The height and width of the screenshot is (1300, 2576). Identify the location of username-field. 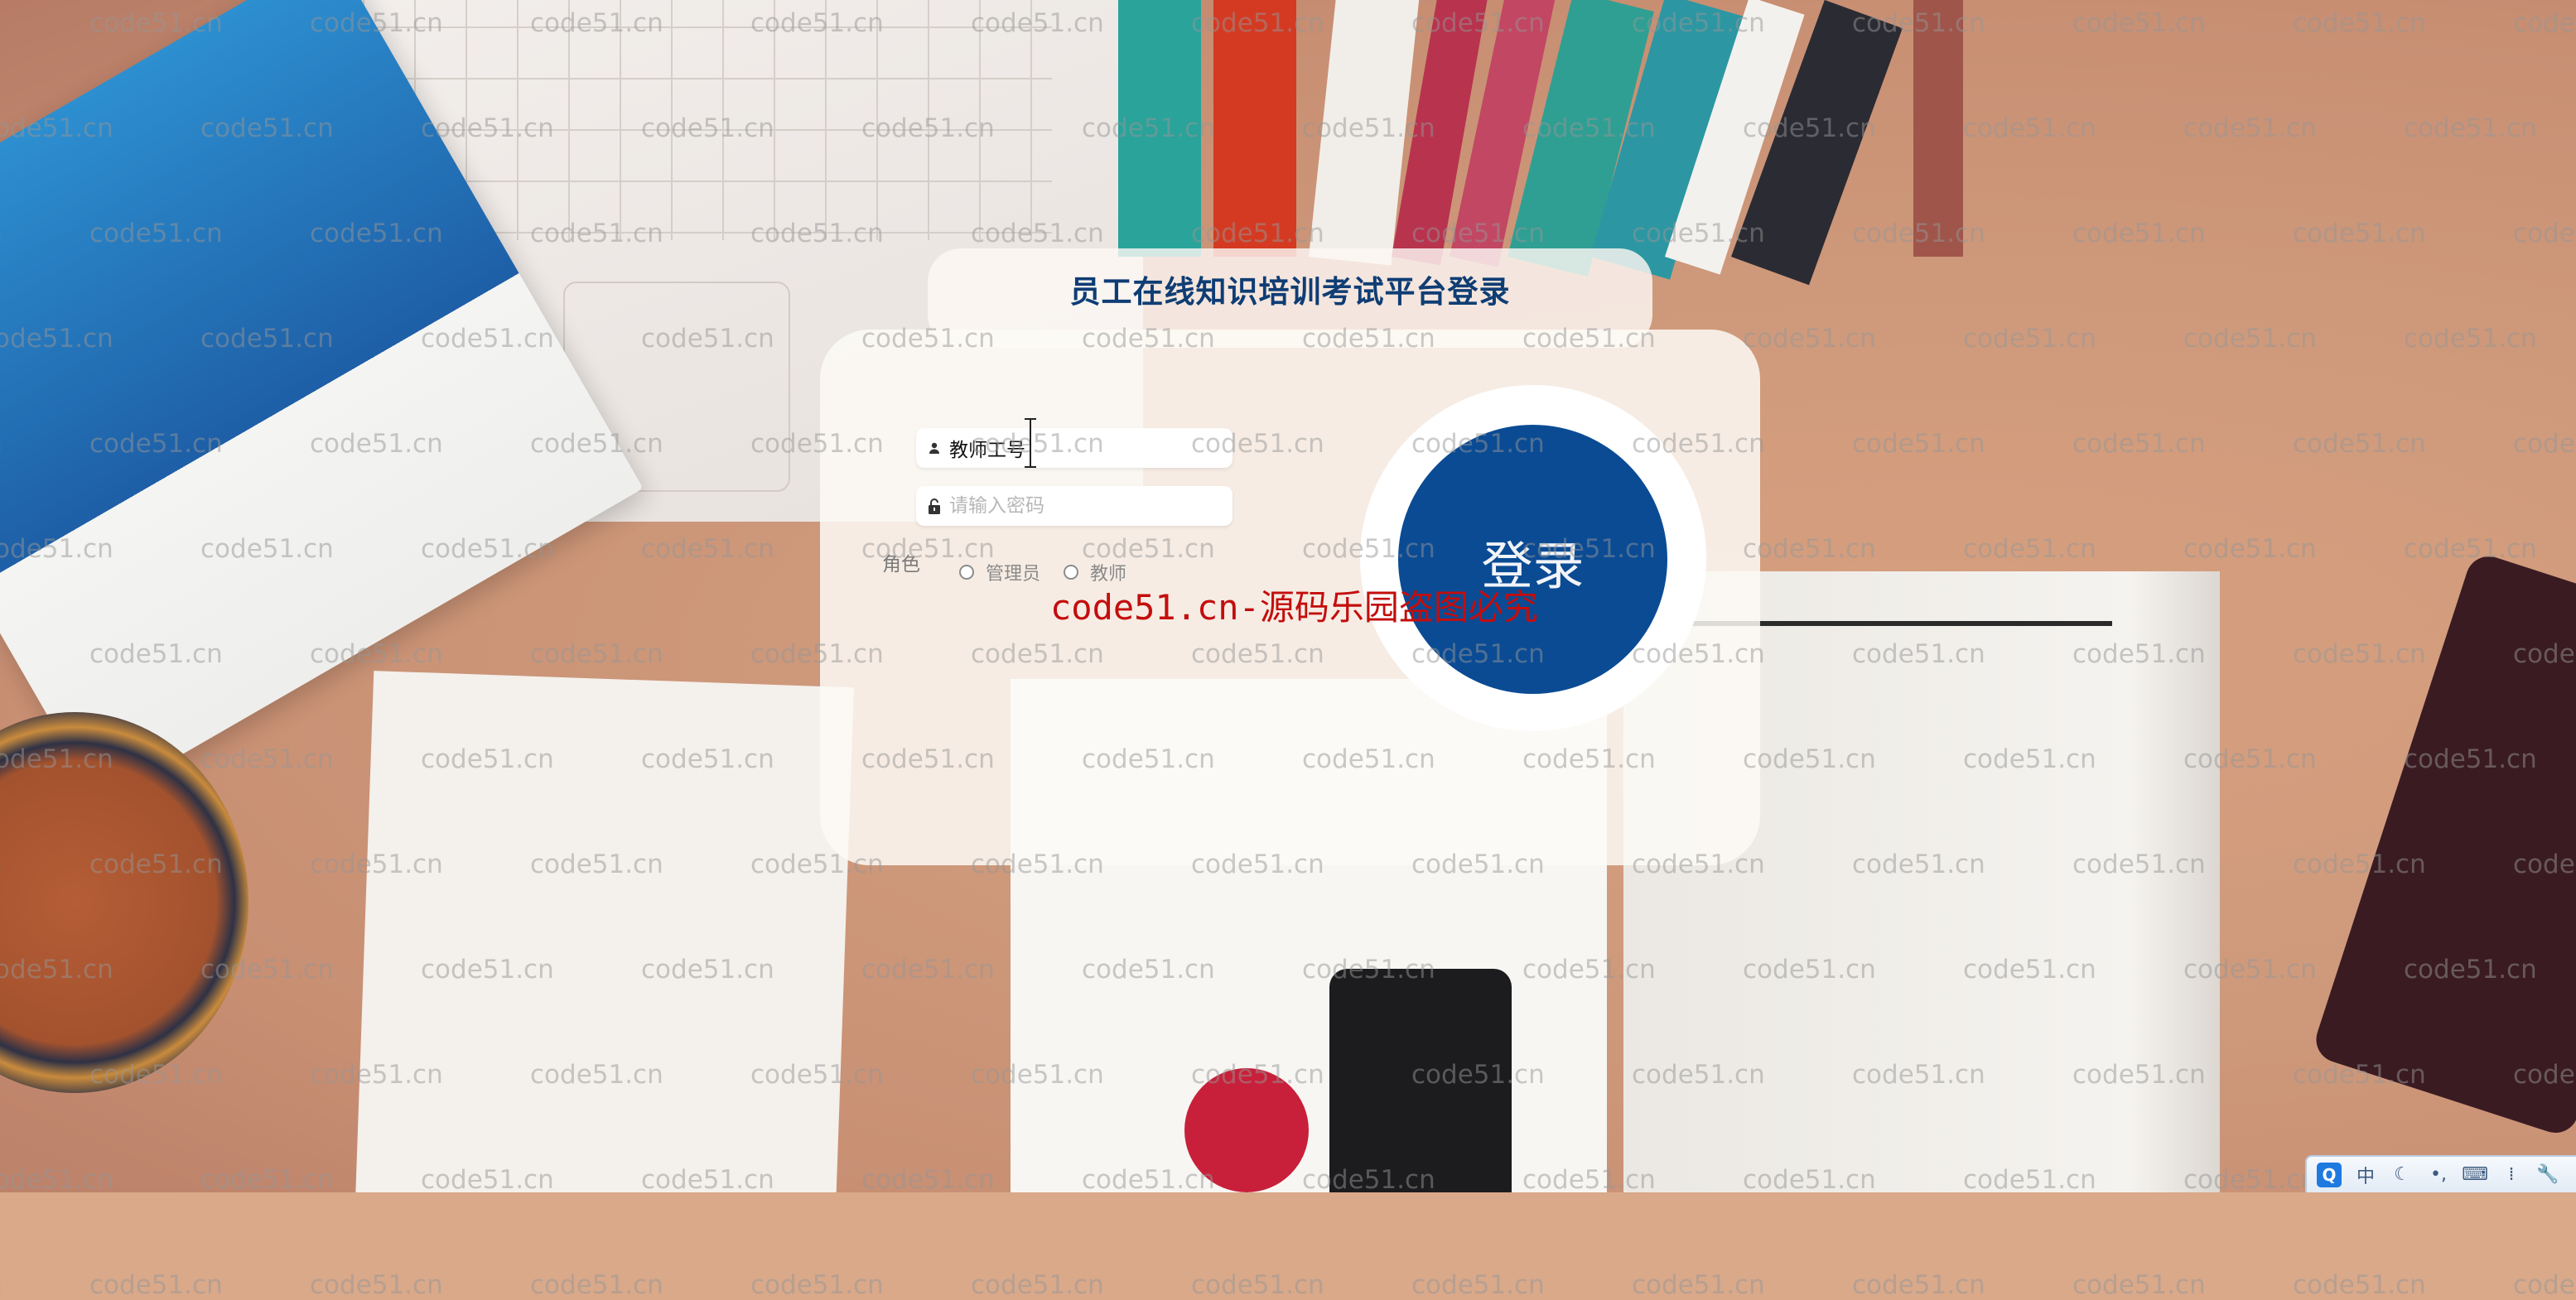
(1074, 448).